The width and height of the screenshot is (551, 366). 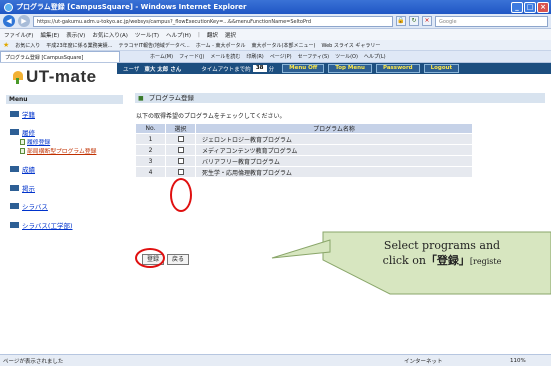 I want to click on internet-zone: インターネット, so click(x=423, y=361).